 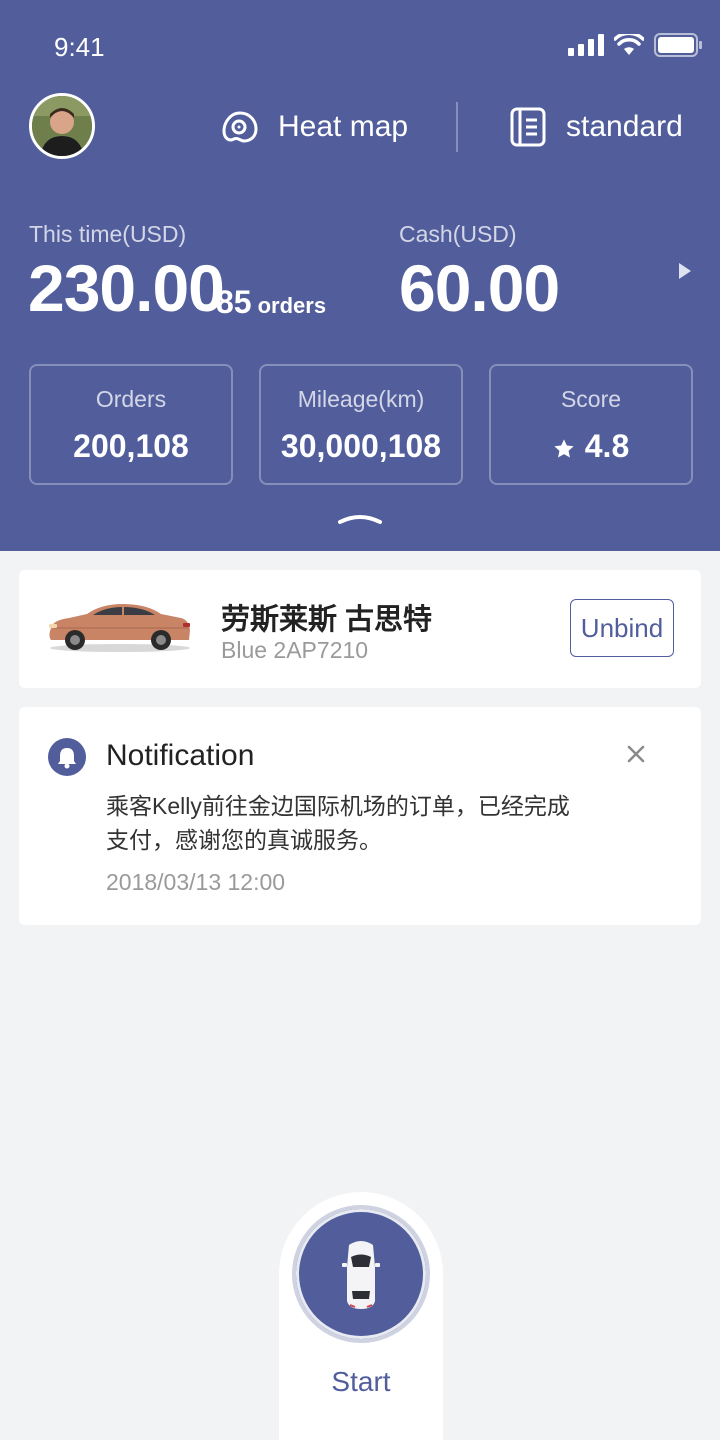 What do you see at coordinates (685, 271) in the screenshot?
I see `chevron-right-icon` at bounding box center [685, 271].